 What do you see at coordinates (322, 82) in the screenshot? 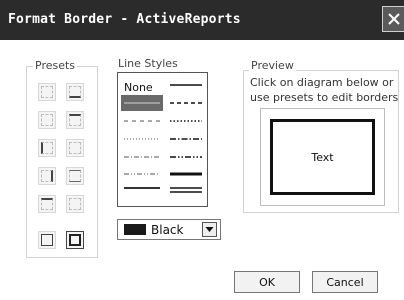
I see `preview-instructions-line1: Click on diagram below or` at bounding box center [322, 82].